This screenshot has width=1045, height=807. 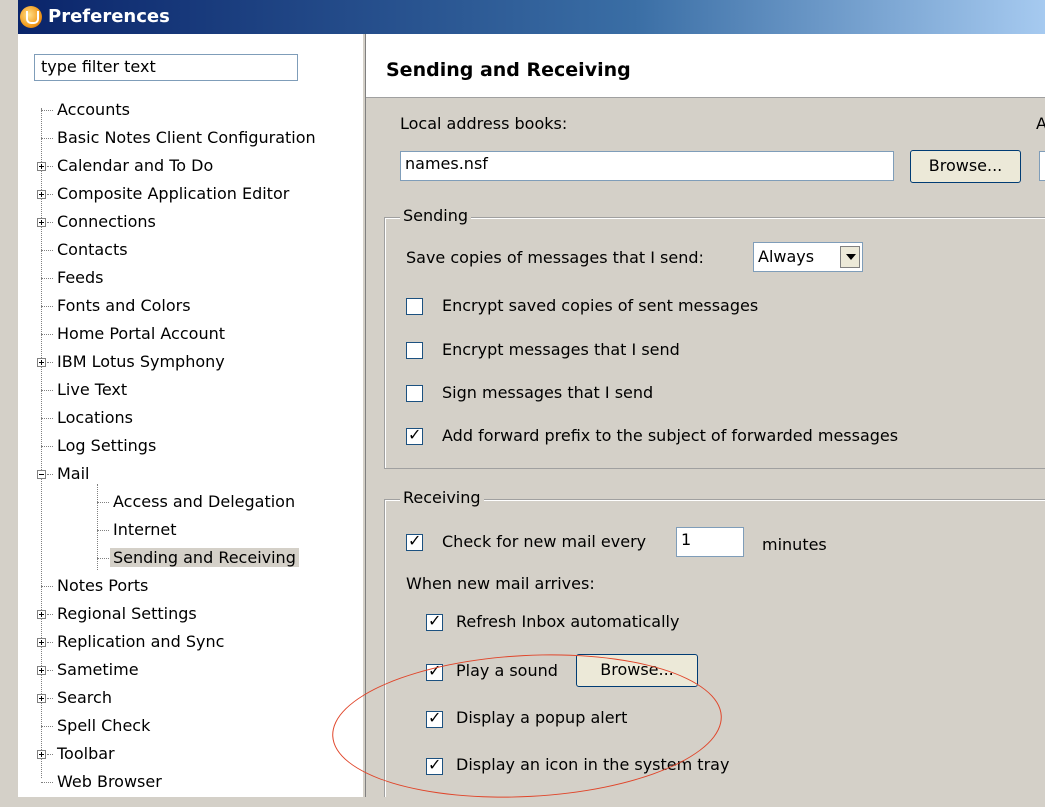 What do you see at coordinates (794, 544) in the screenshot?
I see `minutes-label: minutes` at bounding box center [794, 544].